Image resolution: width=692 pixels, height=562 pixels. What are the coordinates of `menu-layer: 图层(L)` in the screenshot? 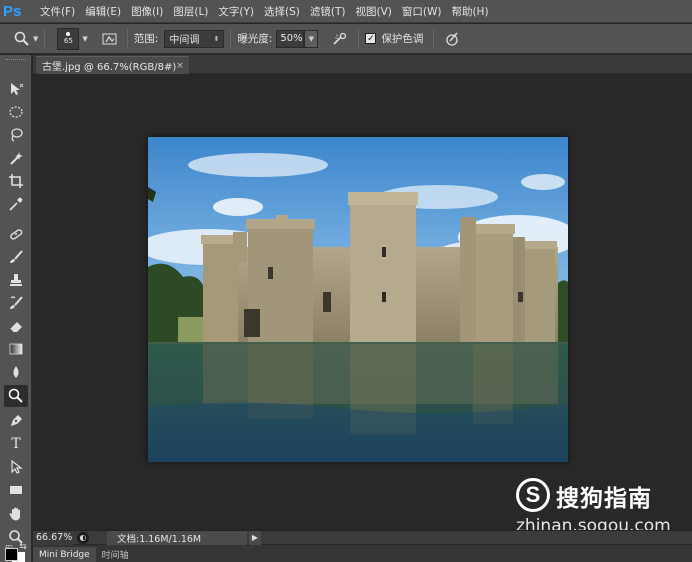 It's located at (190, 11).